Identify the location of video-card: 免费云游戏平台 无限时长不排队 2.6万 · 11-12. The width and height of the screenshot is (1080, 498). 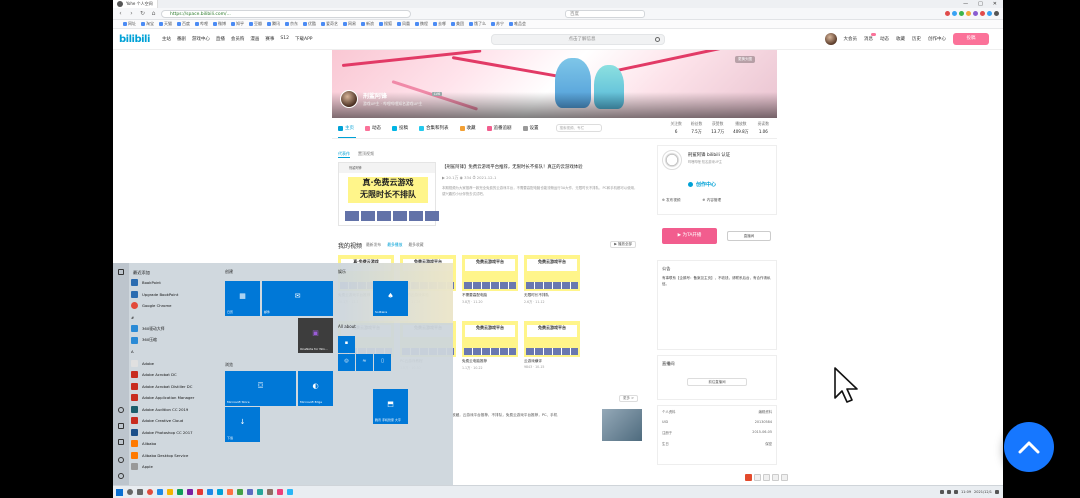
(552, 280).